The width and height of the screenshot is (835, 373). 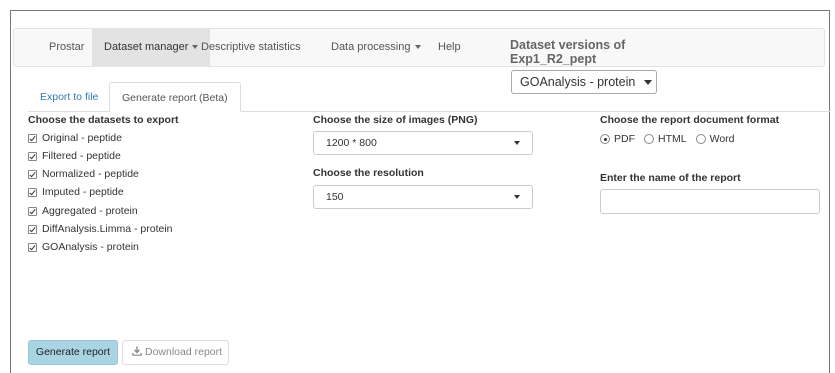 I want to click on datasets-heading: Choose the datasets to export, so click(x=103, y=120).